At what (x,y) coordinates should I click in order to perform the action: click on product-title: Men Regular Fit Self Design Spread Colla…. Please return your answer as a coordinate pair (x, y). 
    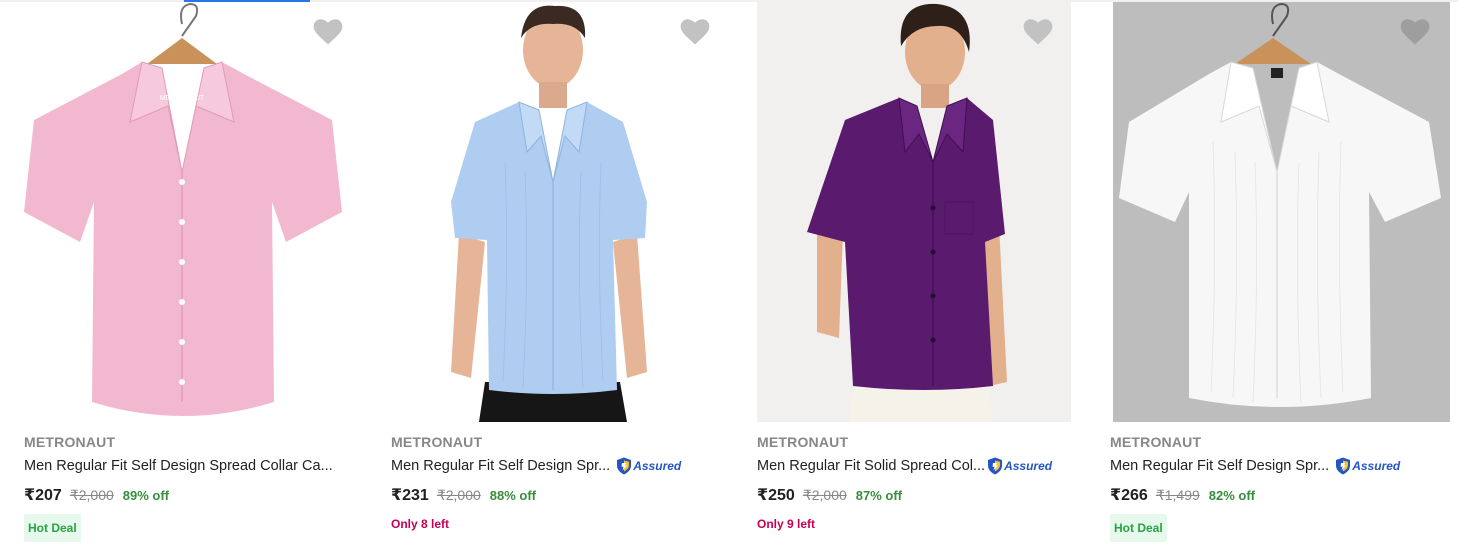
    Looking at the image, I should click on (178, 466).